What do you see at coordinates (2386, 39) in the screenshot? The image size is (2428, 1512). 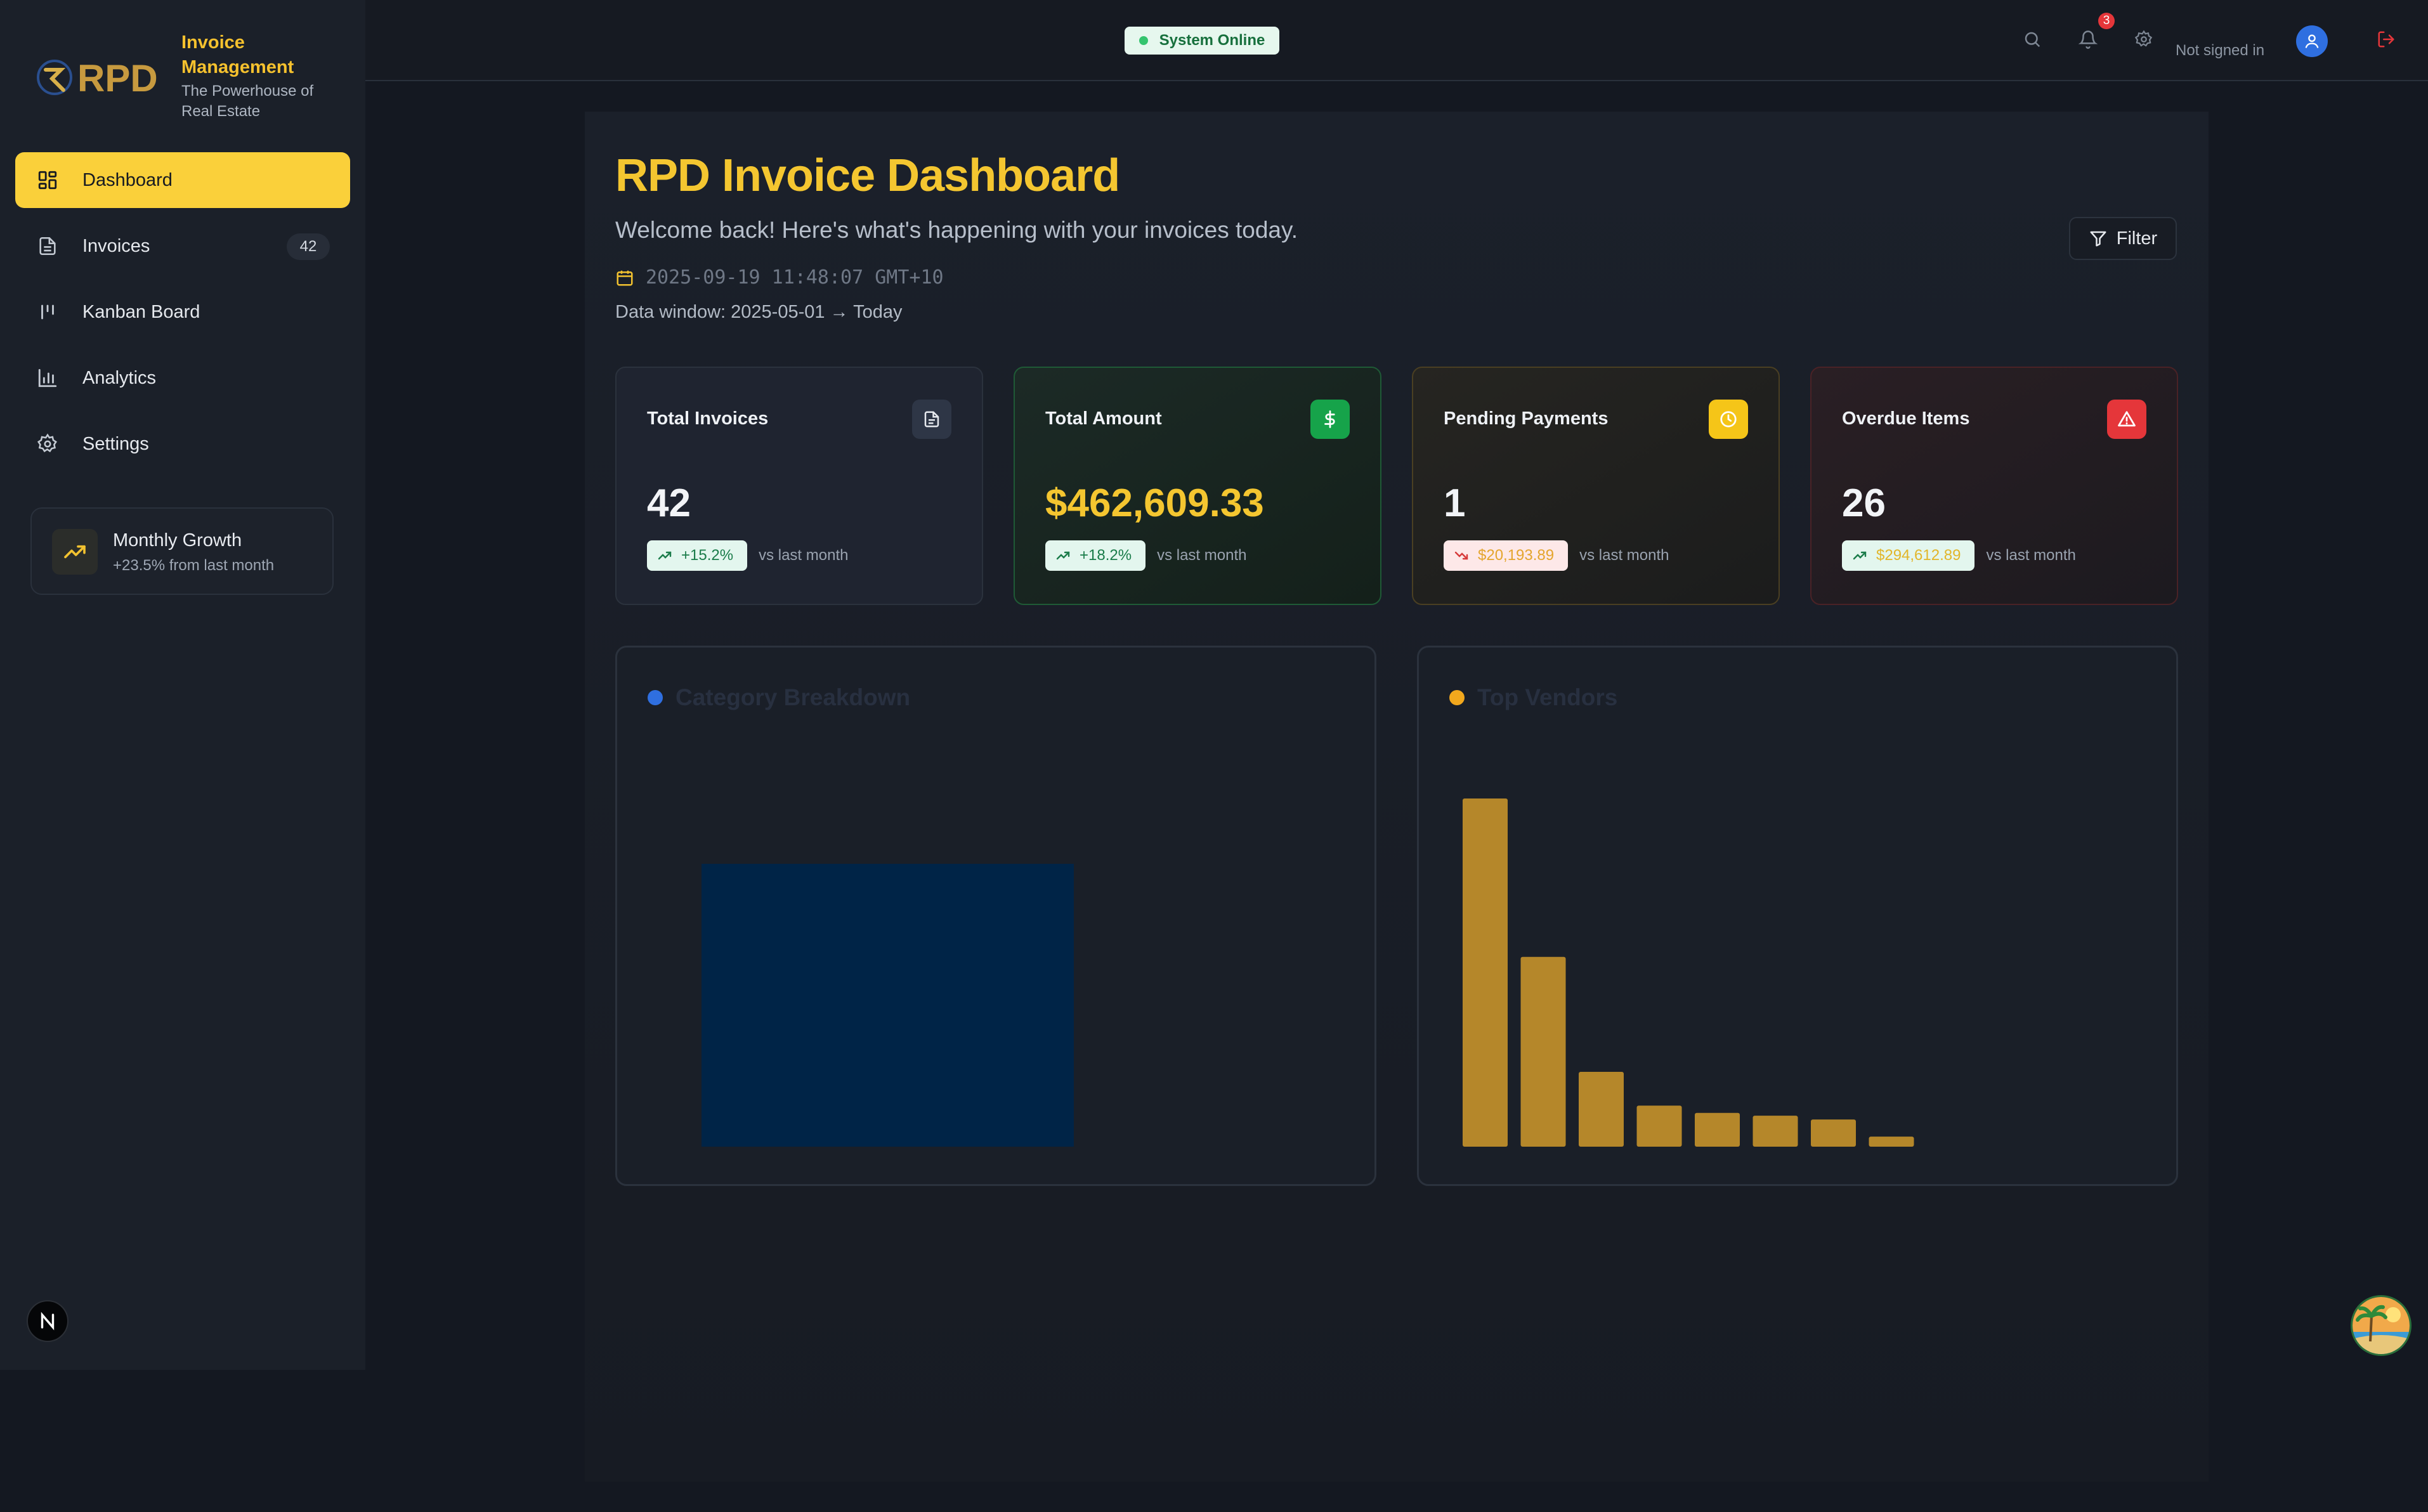 I see `logout-icon` at bounding box center [2386, 39].